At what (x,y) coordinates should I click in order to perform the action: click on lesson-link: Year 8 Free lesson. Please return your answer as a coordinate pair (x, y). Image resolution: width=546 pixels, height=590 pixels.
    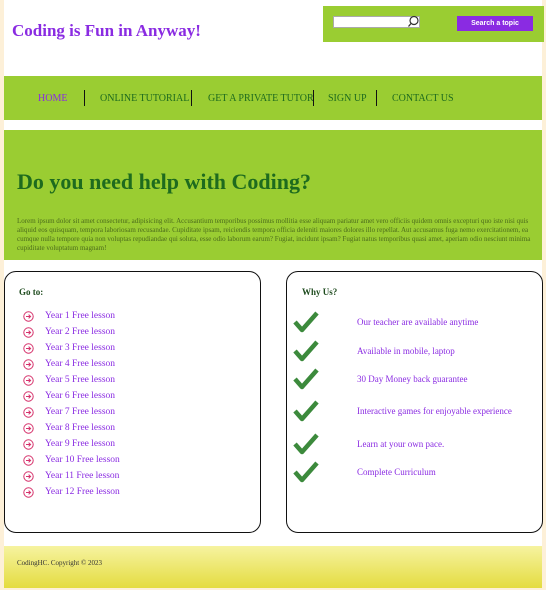
    Looking at the image, I should click on (71, 428).